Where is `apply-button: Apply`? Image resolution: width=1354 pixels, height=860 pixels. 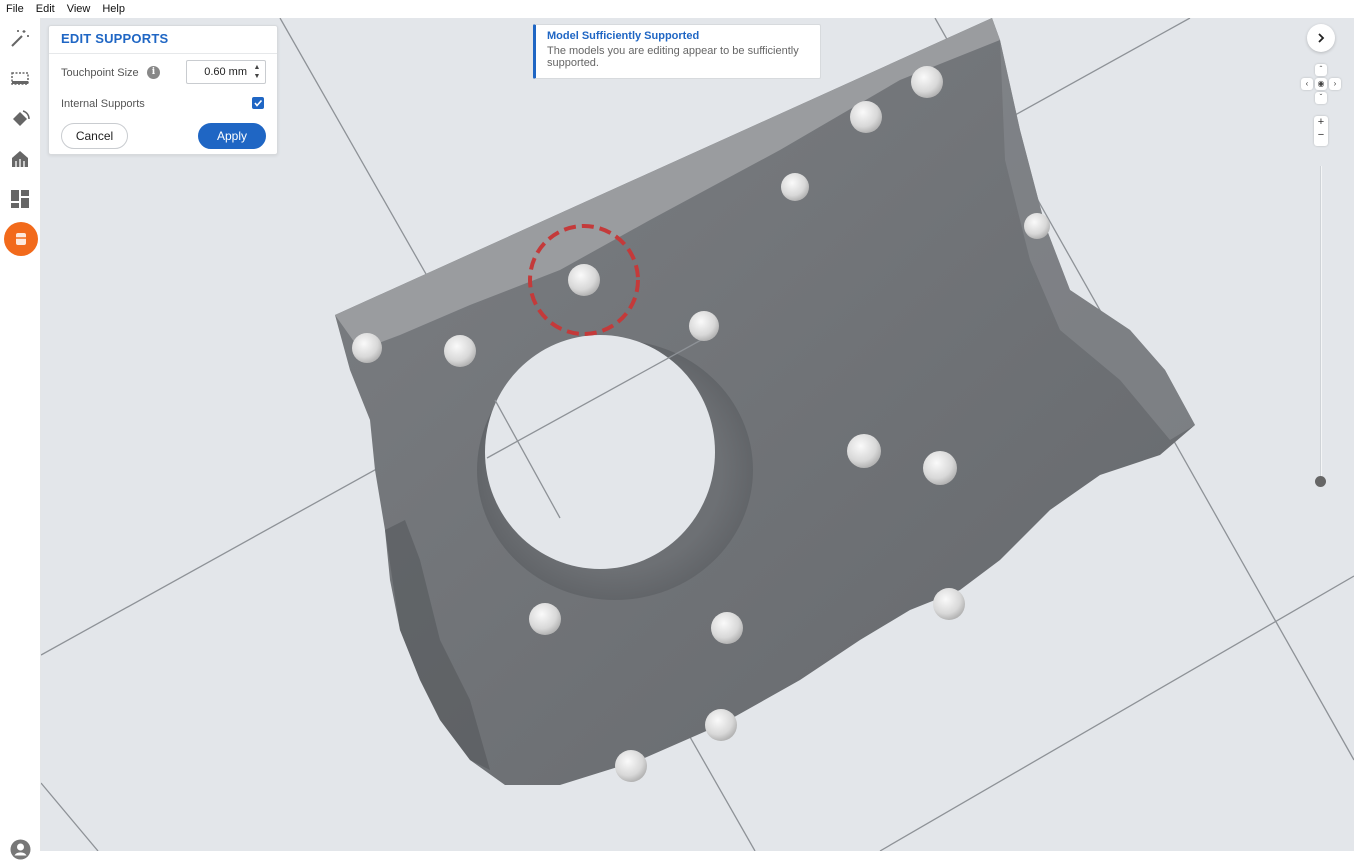
apply-button: Apply is located at coordinates (232, 136).